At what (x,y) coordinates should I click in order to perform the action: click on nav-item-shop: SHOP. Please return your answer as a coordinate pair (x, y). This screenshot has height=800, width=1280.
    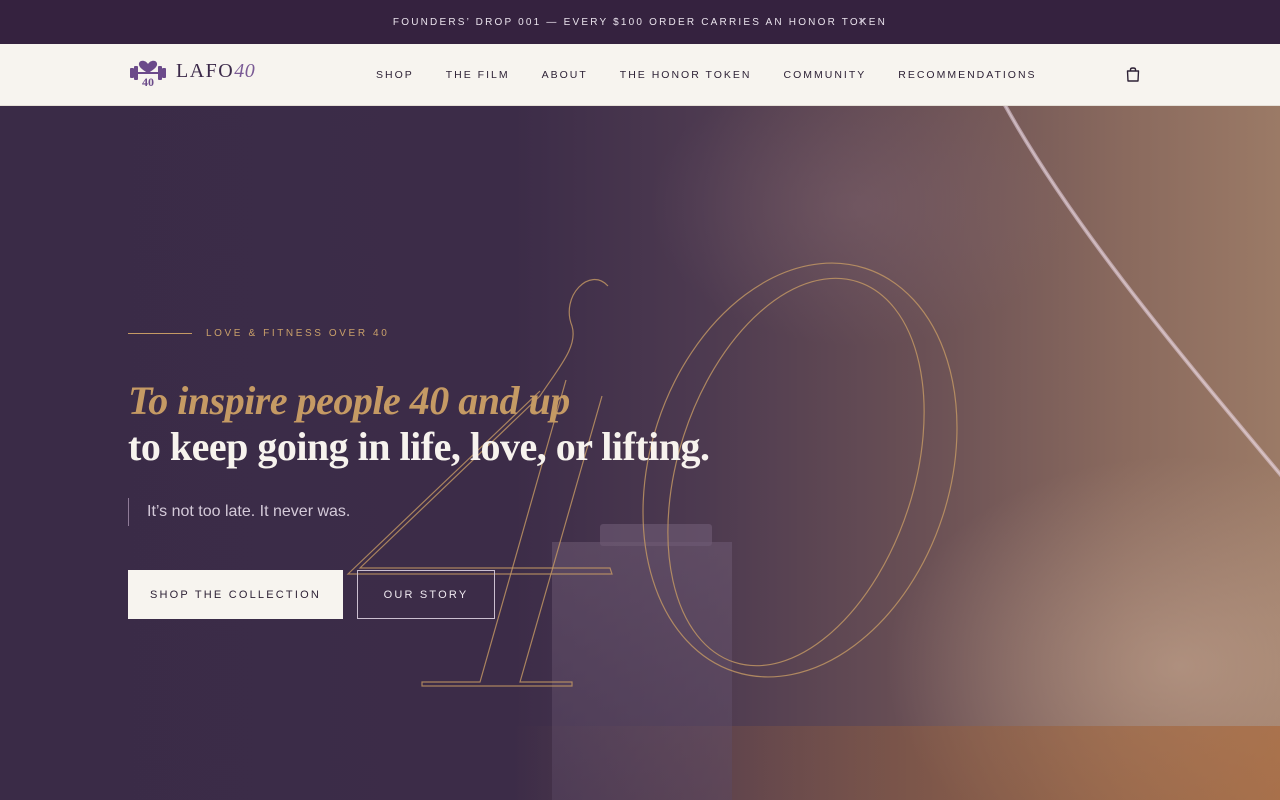
    Looking at the image, I should click on (395, 75).